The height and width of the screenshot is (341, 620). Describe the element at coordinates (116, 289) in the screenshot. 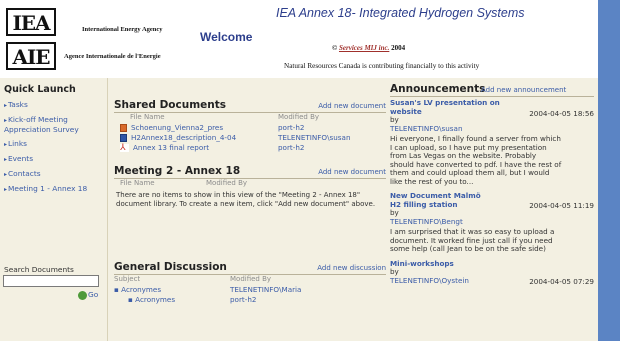

I see `expand-icon: ▪` at that location.